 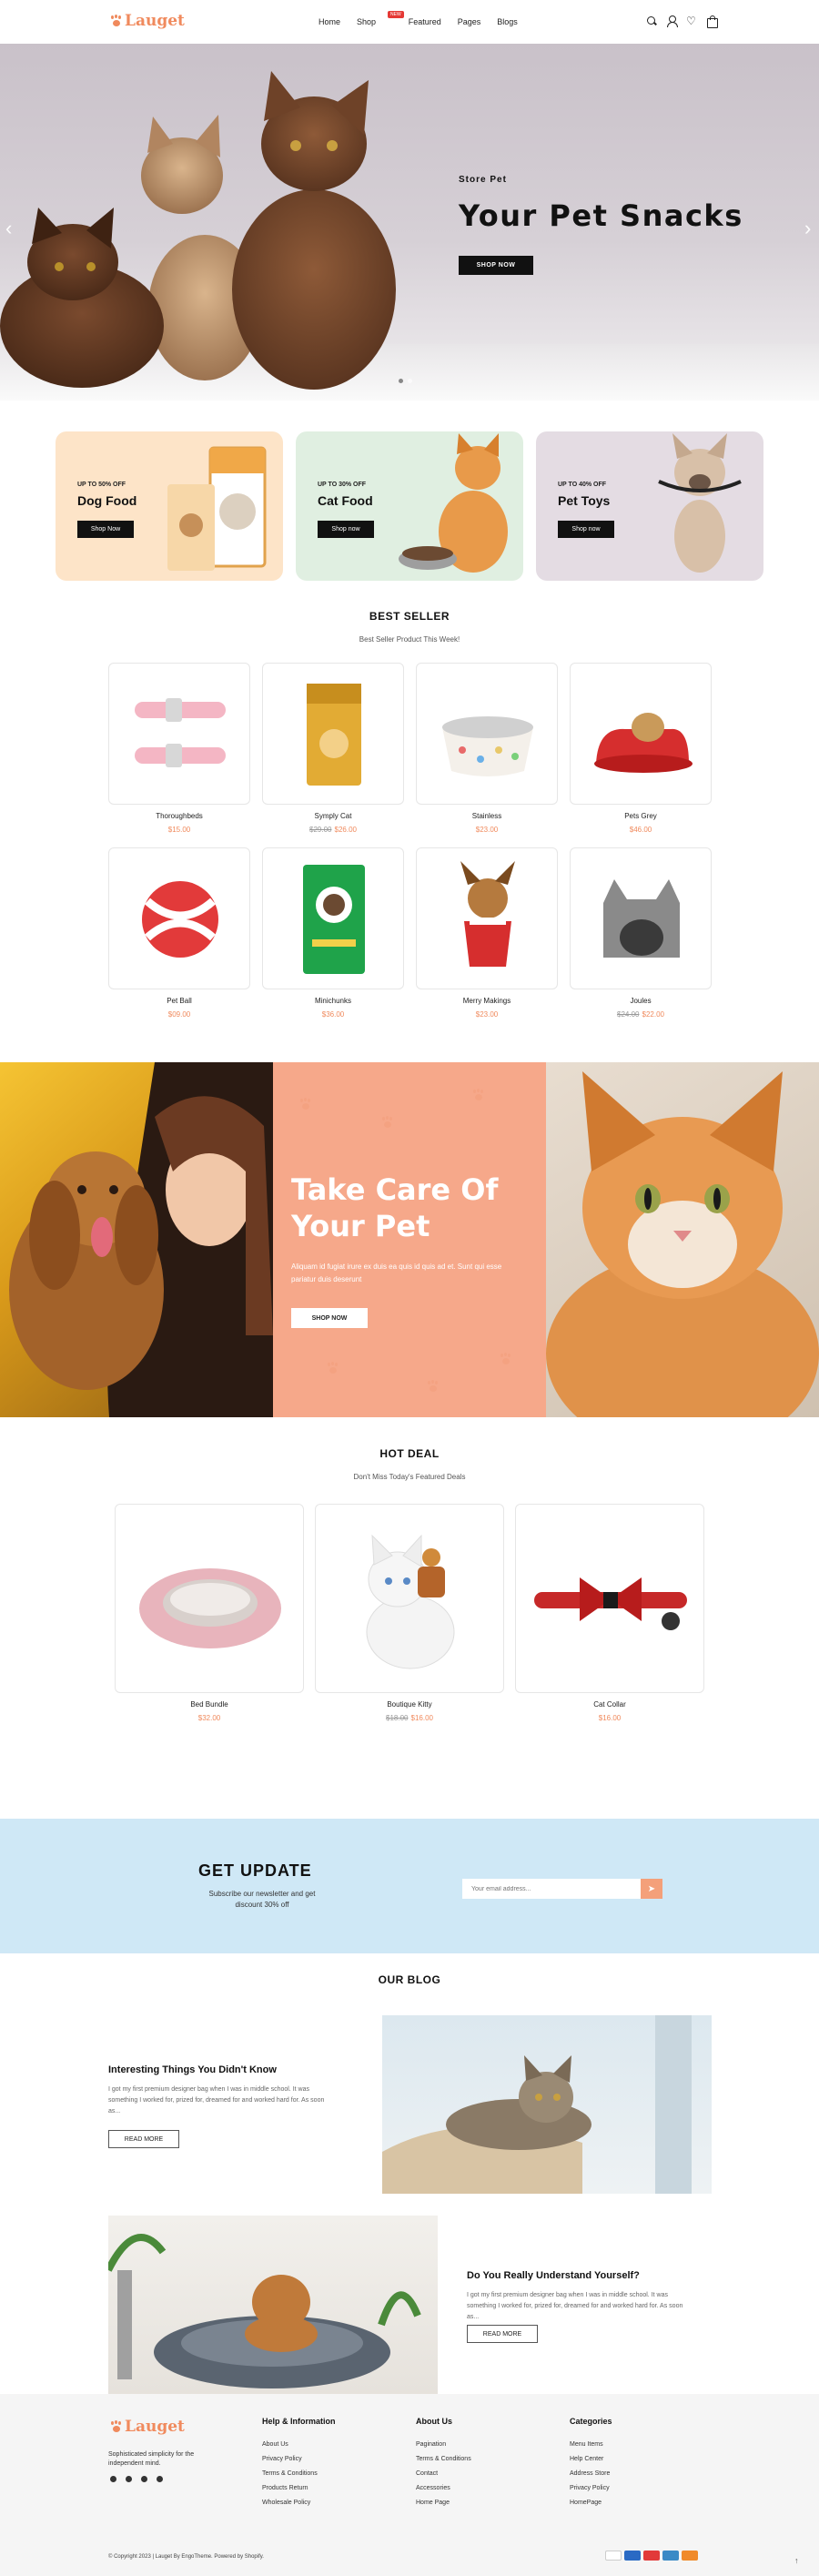 What do you see at coordinates (591, 2474) in the screenshot?
I see `footer-link: Address Store` at bounding box center [591, 2474].